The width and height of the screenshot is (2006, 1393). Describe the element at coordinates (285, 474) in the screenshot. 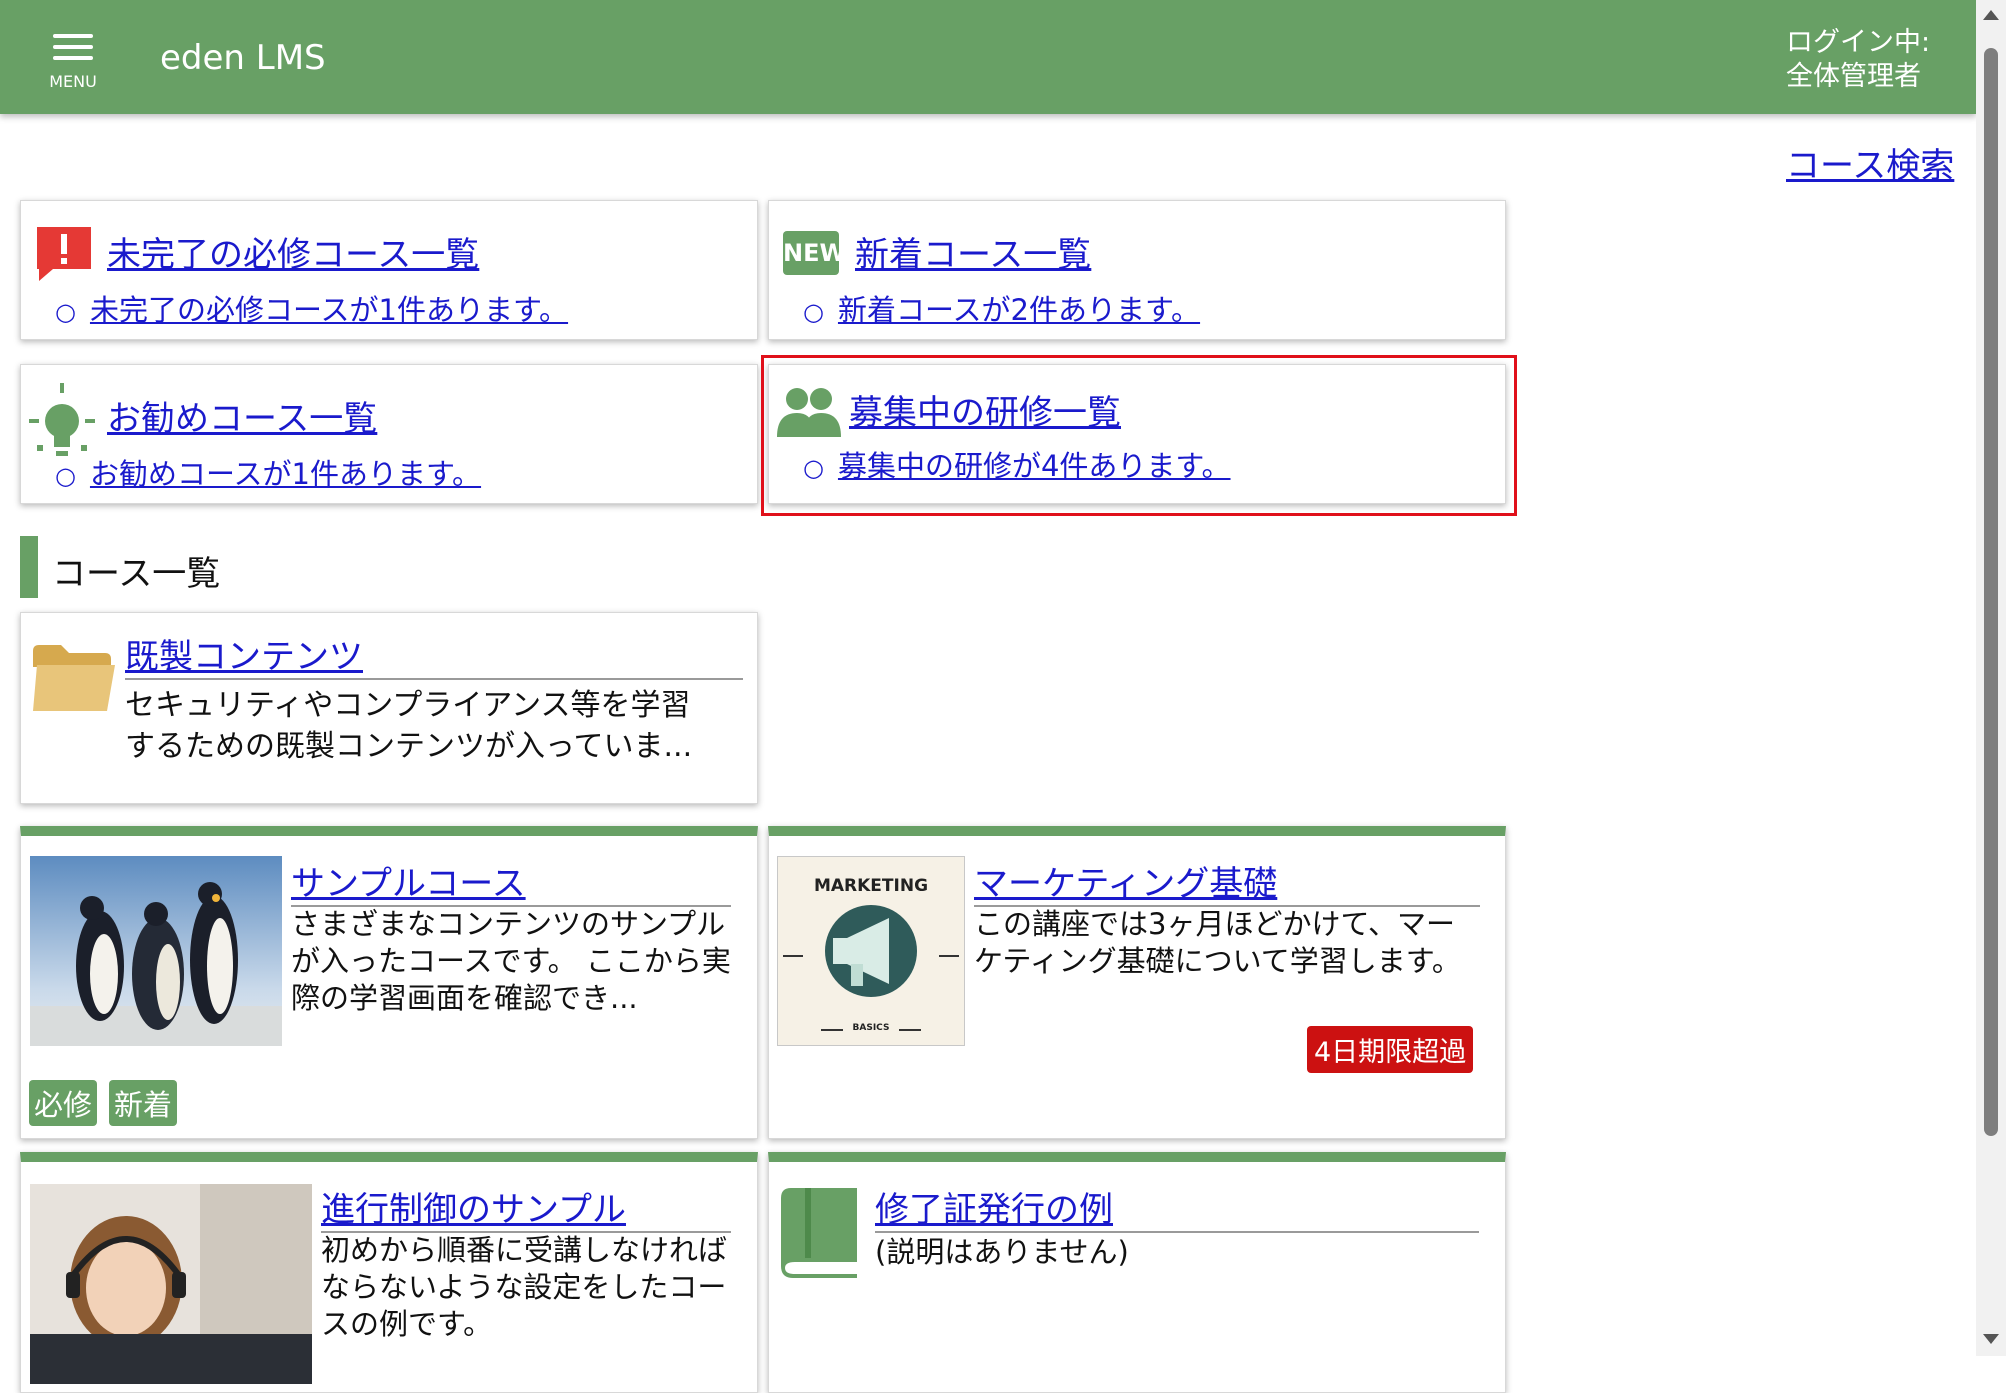

I see `recommended-courses-link: お勧めコースが1件あります。` at that location.